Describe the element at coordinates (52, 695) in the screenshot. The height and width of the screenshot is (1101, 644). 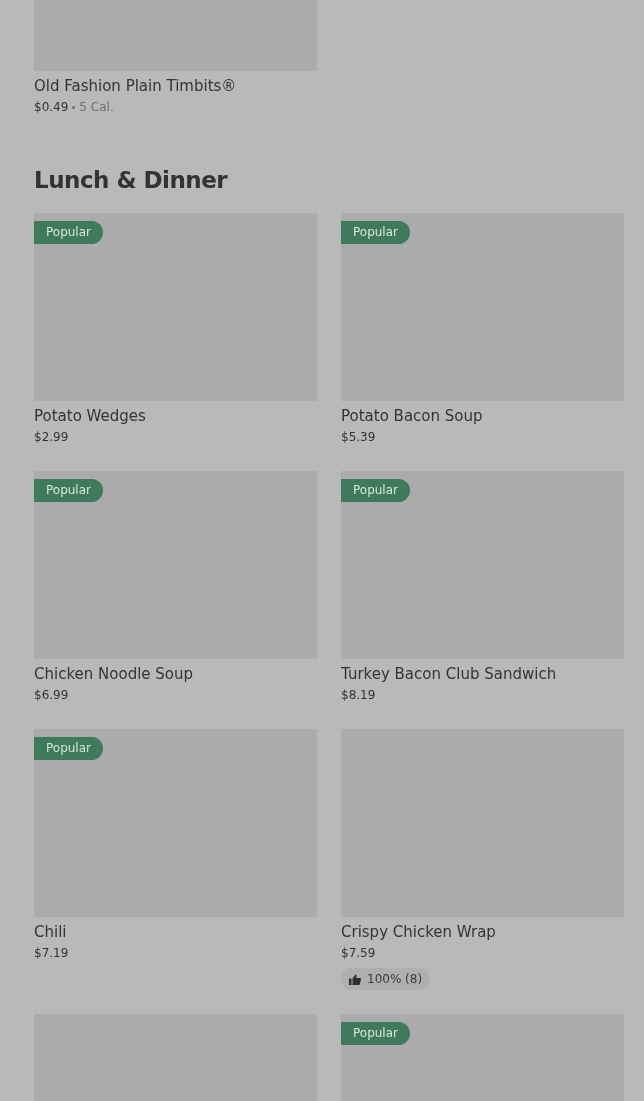
I see `item-price: $6.99` at that location.